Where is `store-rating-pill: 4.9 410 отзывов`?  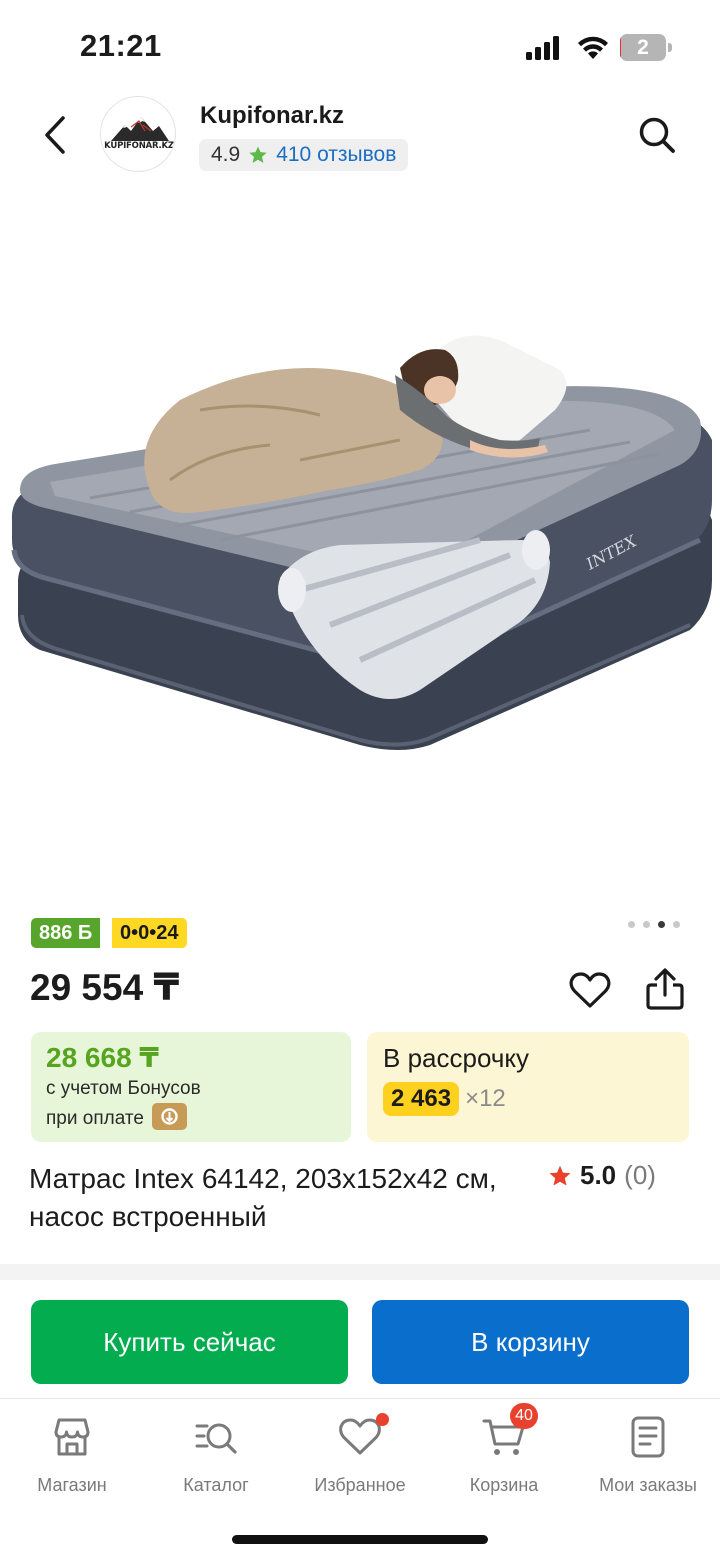 store-rating-pill: 4.9 410 отзывов is located at coordinates (304, 155).